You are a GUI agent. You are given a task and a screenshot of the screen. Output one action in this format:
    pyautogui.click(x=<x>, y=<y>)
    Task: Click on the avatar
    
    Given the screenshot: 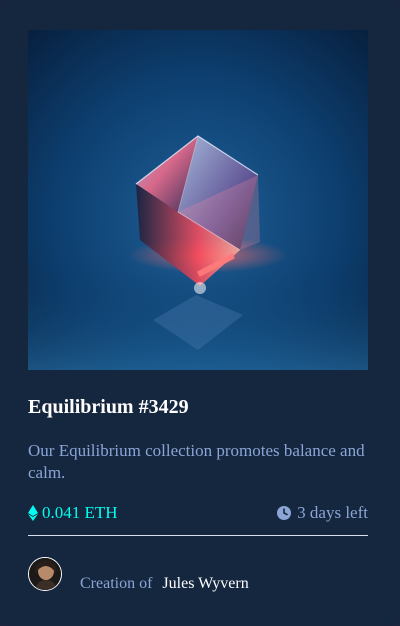 What is the action you would take?
    pyautogui.click(x=45, y=574)
    